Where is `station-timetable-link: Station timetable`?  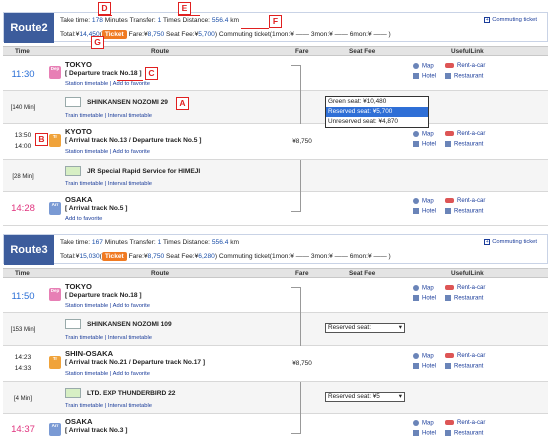 station-timetable-link: Station timetable is located at coordinates (86, 84).